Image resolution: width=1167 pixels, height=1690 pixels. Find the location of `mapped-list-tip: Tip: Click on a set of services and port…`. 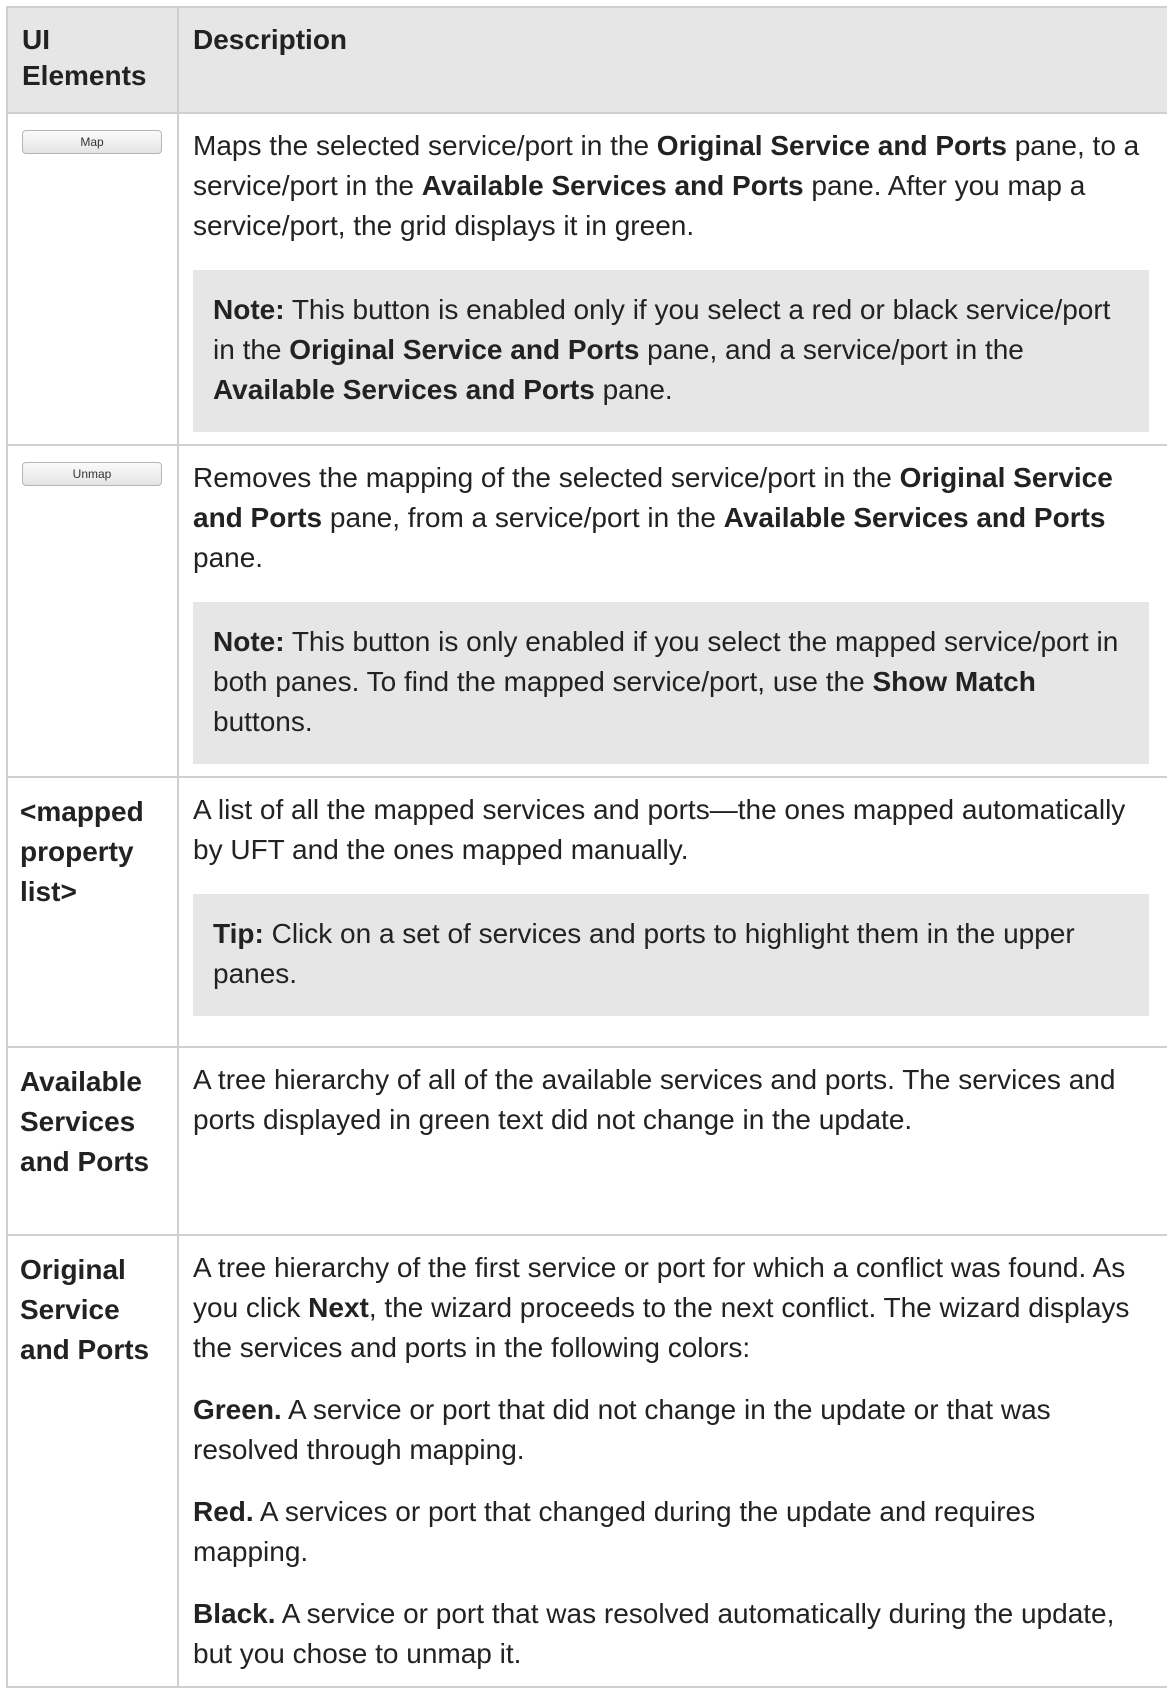

mapped-list-tip: Tip: Click on a set of services and port… is located at coordinates (671, 955).